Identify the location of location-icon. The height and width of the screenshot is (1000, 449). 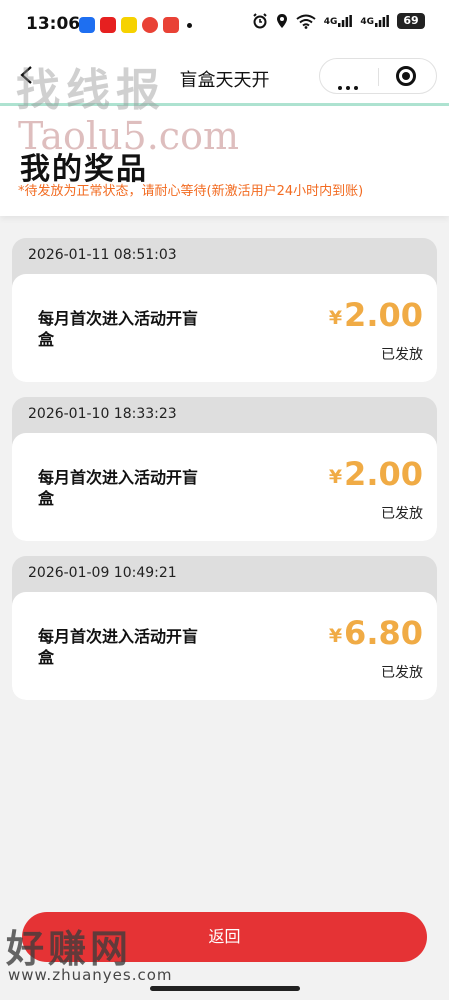
(281, 21).